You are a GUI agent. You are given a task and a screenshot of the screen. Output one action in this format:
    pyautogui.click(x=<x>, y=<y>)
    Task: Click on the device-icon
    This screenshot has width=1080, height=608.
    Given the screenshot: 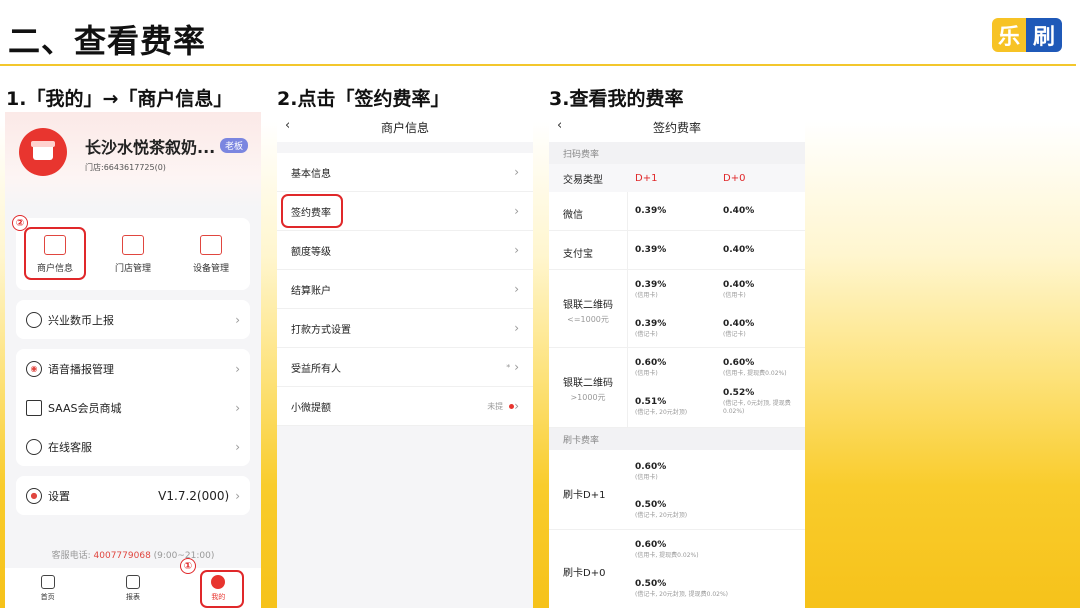 What is the action you would take?
    pyautogui.click(x=211, y=244)
    